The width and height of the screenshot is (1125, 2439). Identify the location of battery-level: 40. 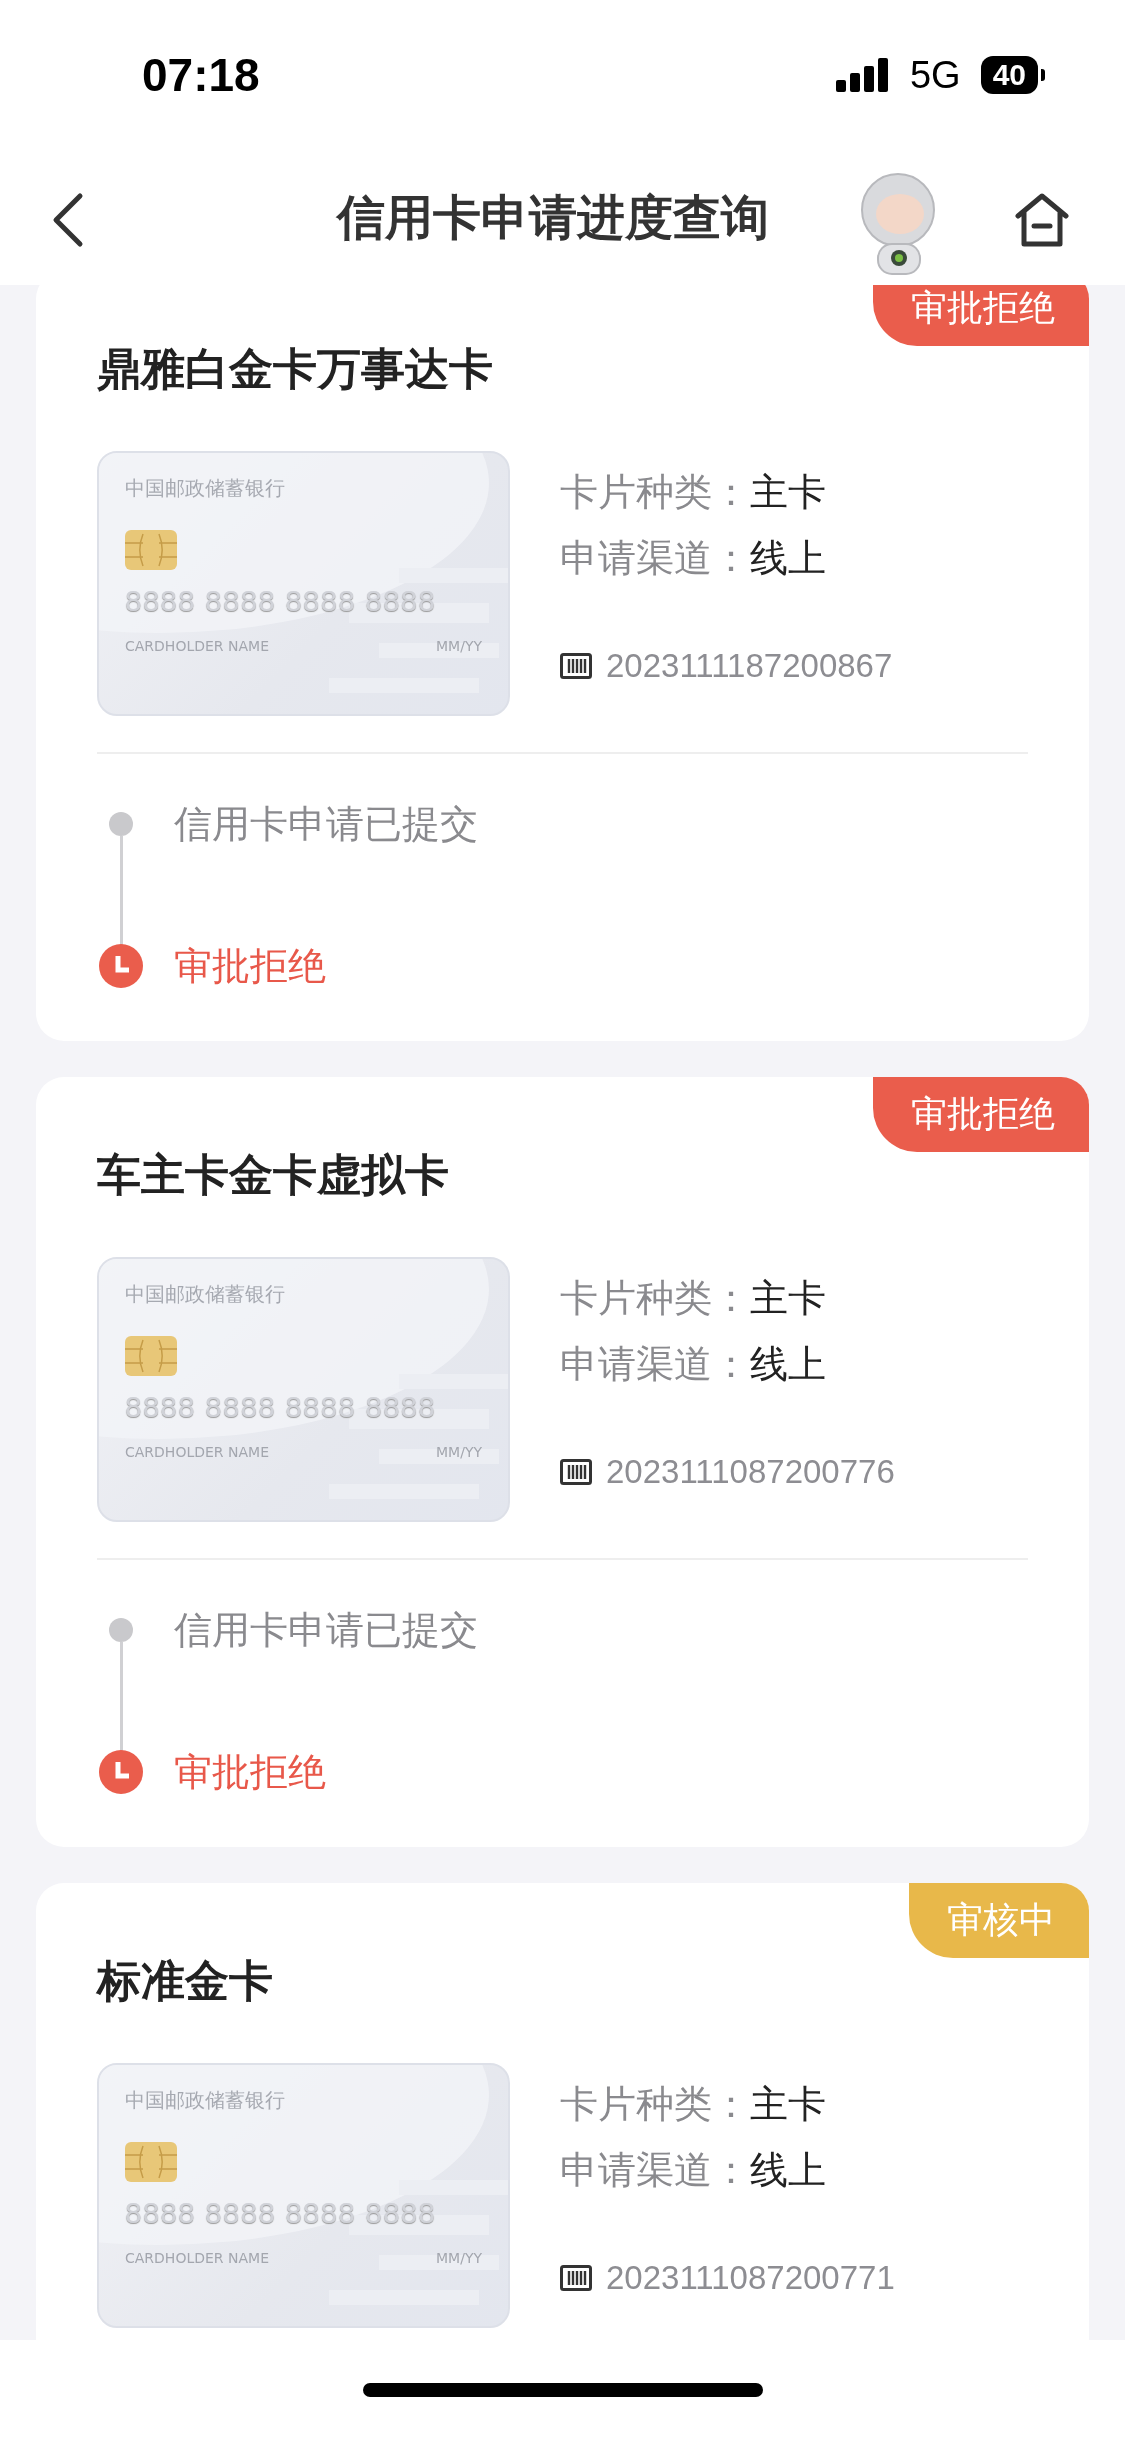
(1009, 75).